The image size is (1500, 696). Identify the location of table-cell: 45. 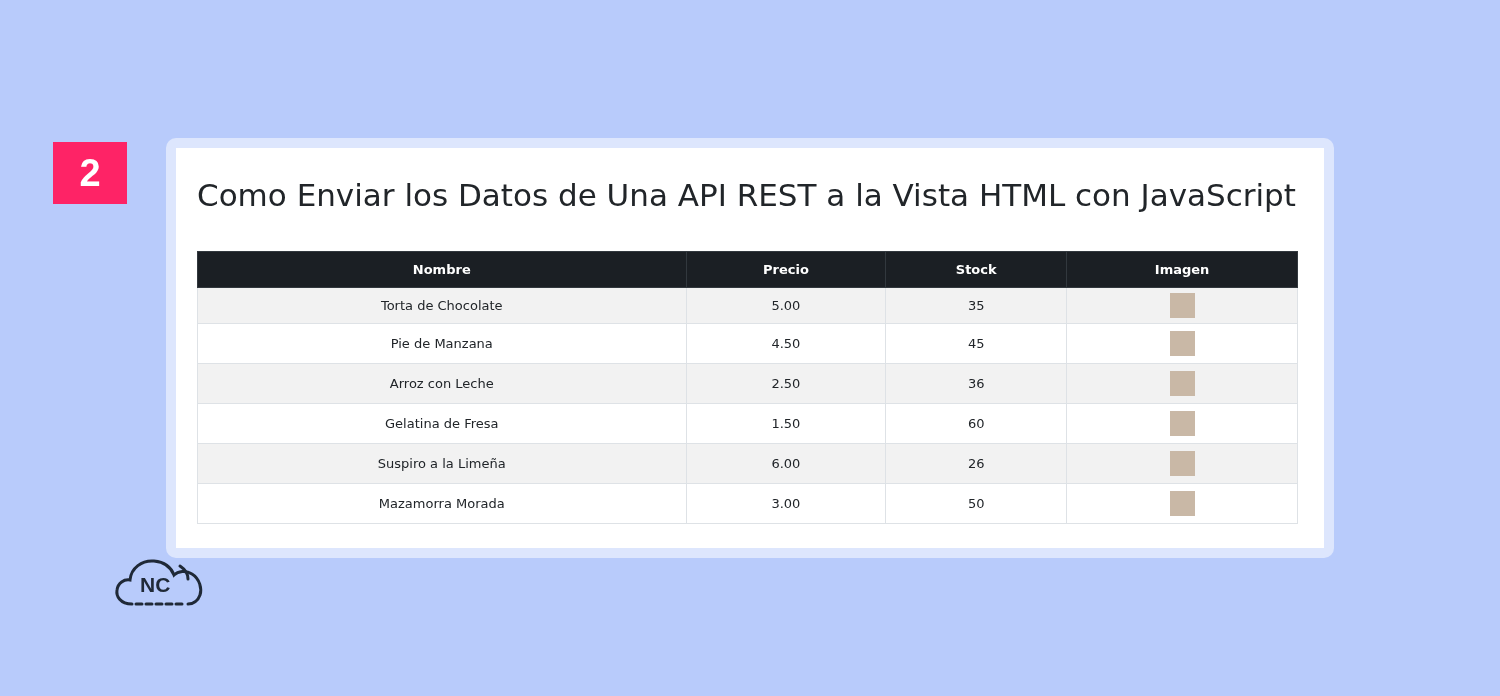
(976, 343).